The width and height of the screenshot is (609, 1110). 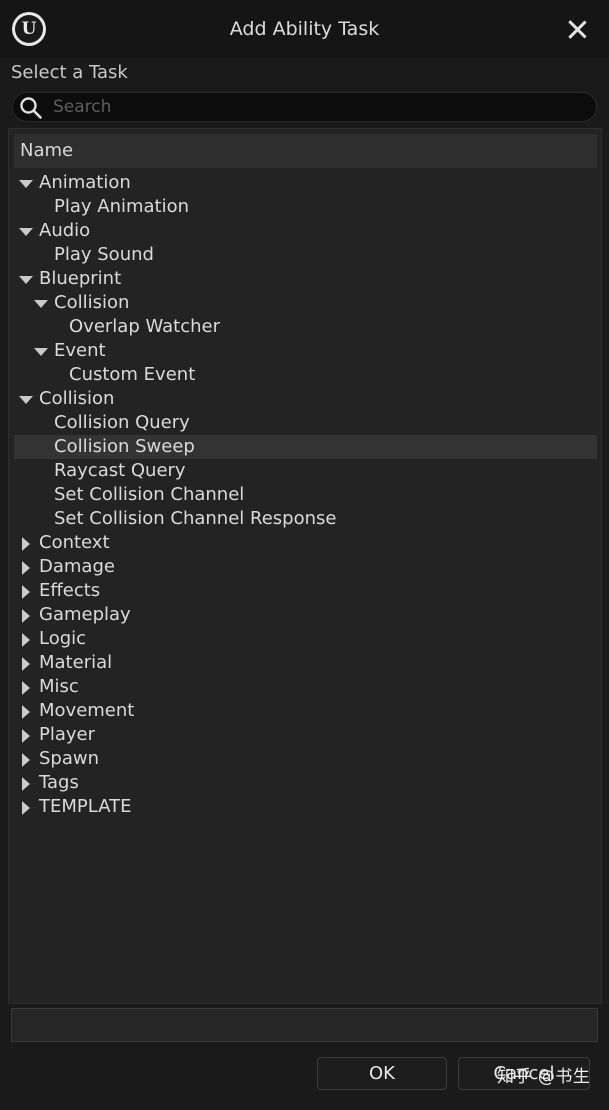 What do you see at coordinates (122, 206) in the screenshot?
I see `tree-item-label: Play Animation` at bounding box center [122, 206].